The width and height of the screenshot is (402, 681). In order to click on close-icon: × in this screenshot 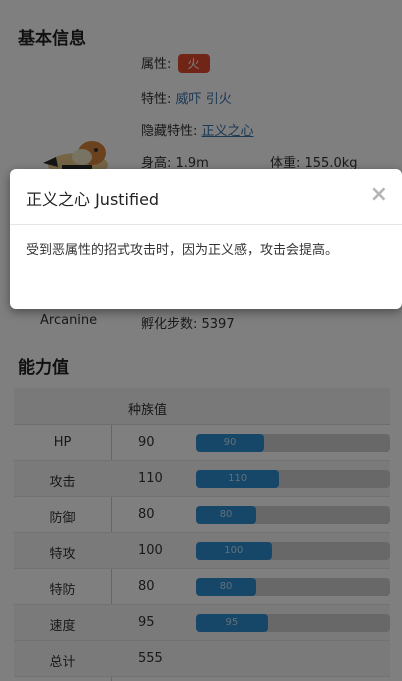, I will do `click(379, 194)`.